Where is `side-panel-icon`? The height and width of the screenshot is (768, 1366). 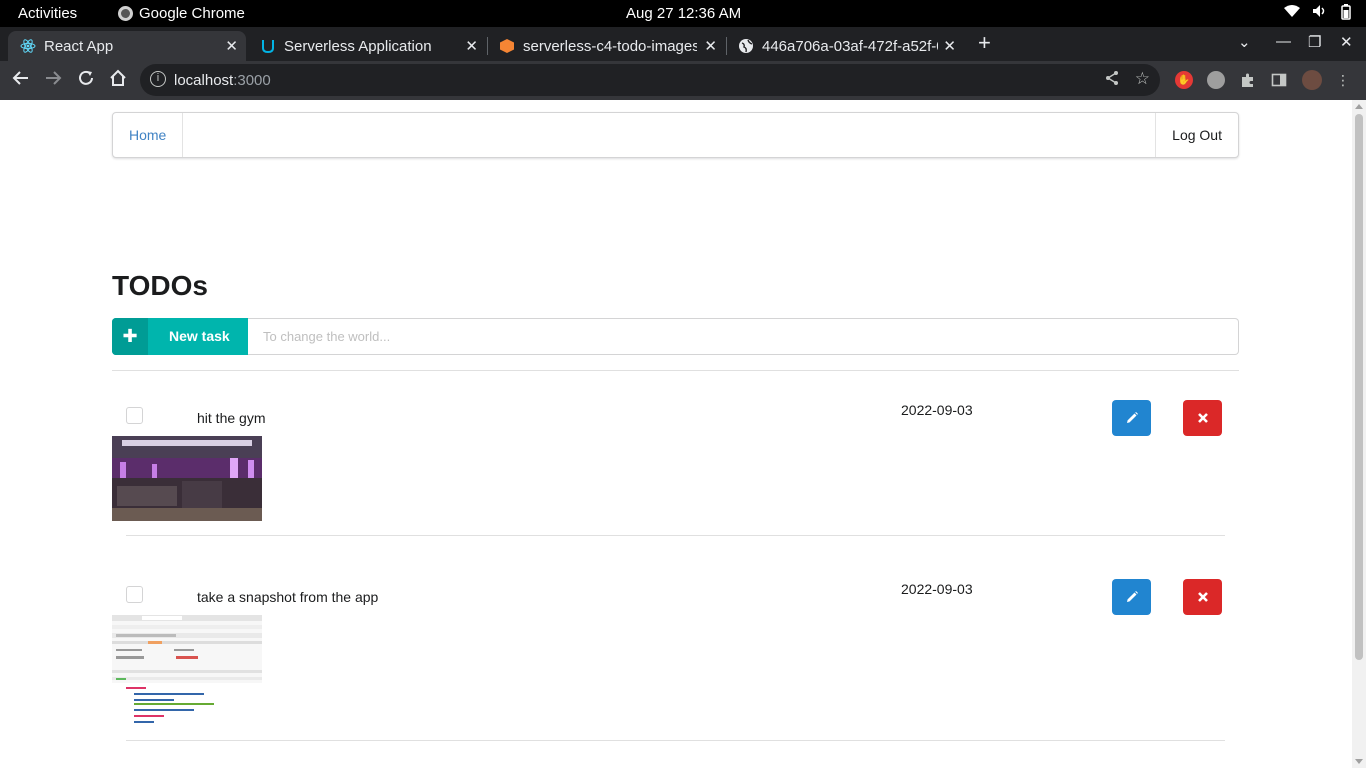
side-panel-icon is located at coordinates (1279, 80).